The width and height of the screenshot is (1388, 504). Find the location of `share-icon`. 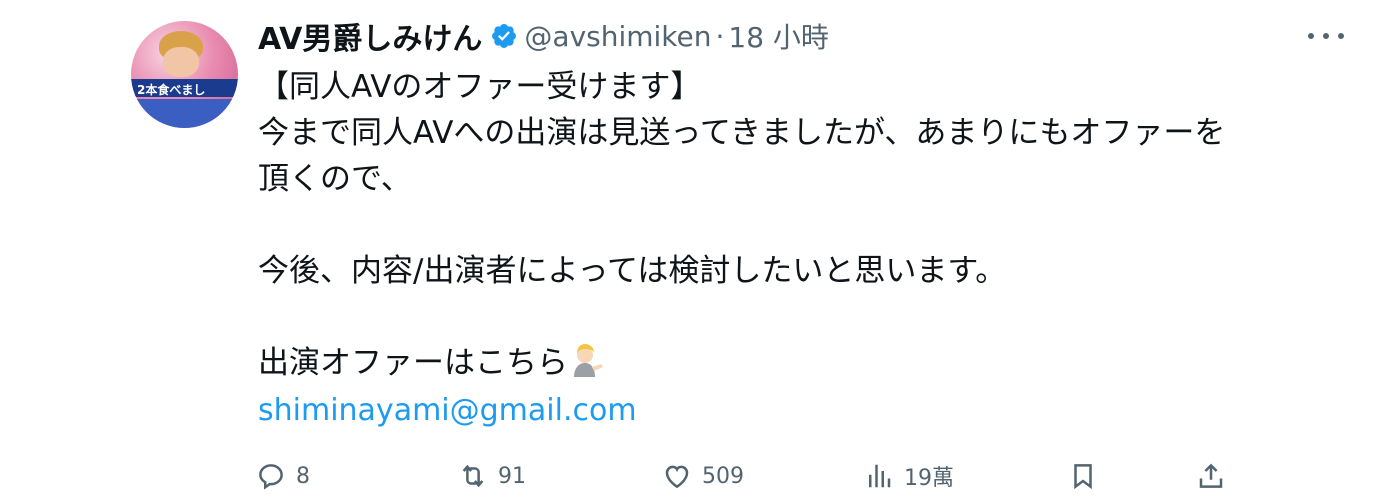

share-icon is located at coordinates (1211, 475).